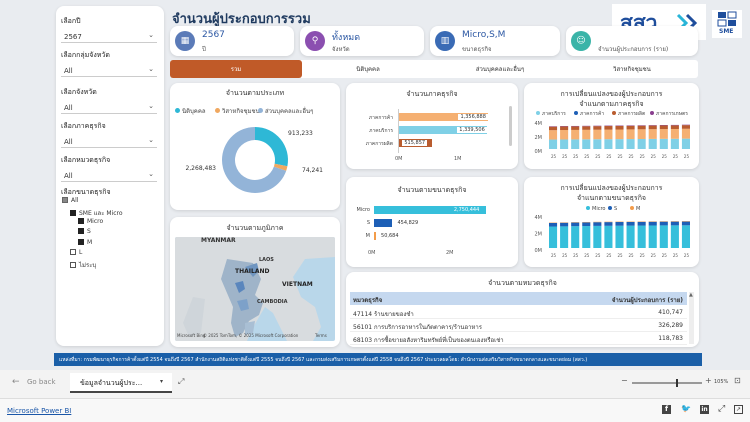  I want to click on size-filter-item: L, so click(76, 252).